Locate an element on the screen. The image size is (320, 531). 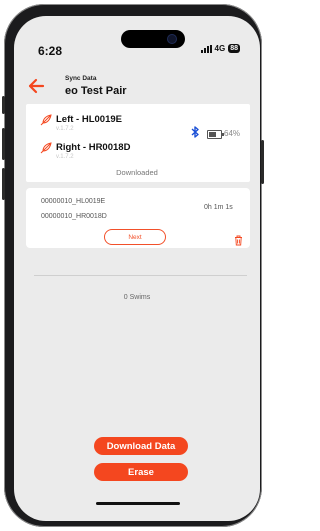
bluetooth-icon is located at coordinates (195, 132).